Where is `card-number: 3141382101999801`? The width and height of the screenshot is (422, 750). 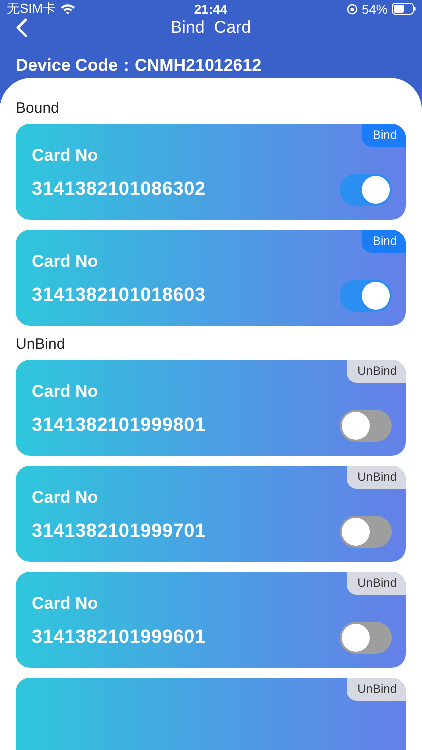 card-number: 3141382101999801 is located at coordinates (119, 426).